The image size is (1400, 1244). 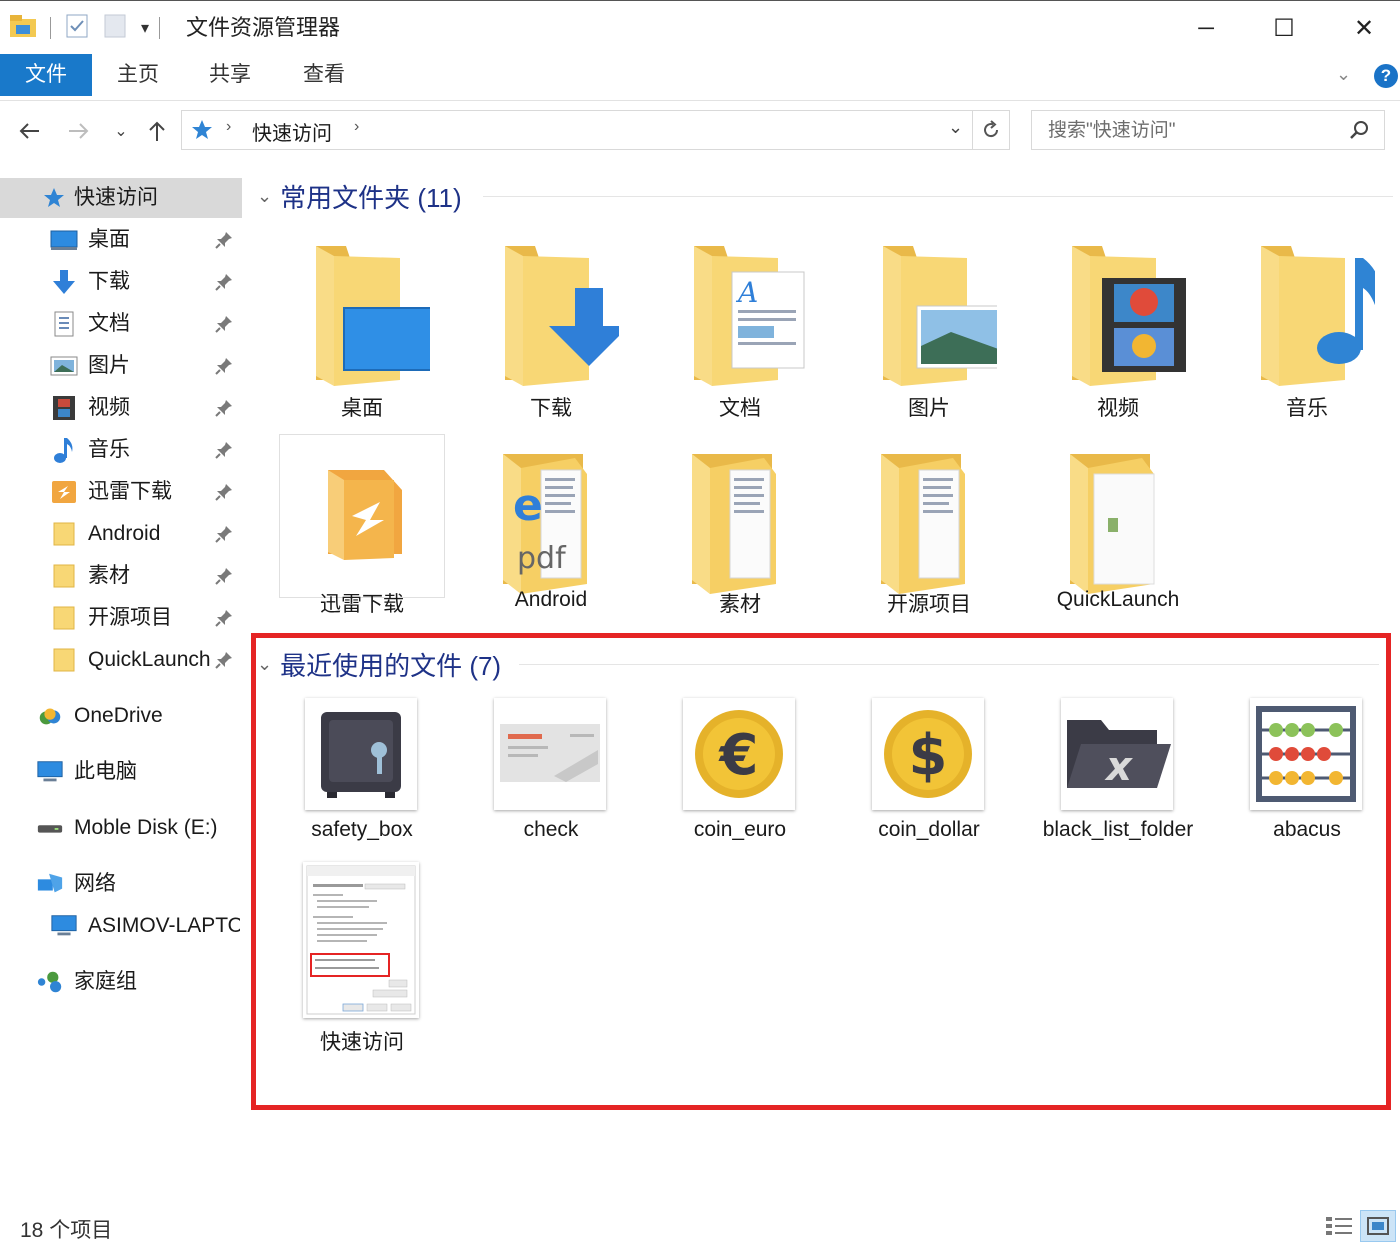 What do you see at coordinates (138, 75) in the screenshot?
I see `tab-home: 主页` at bounding box center [138, 75].